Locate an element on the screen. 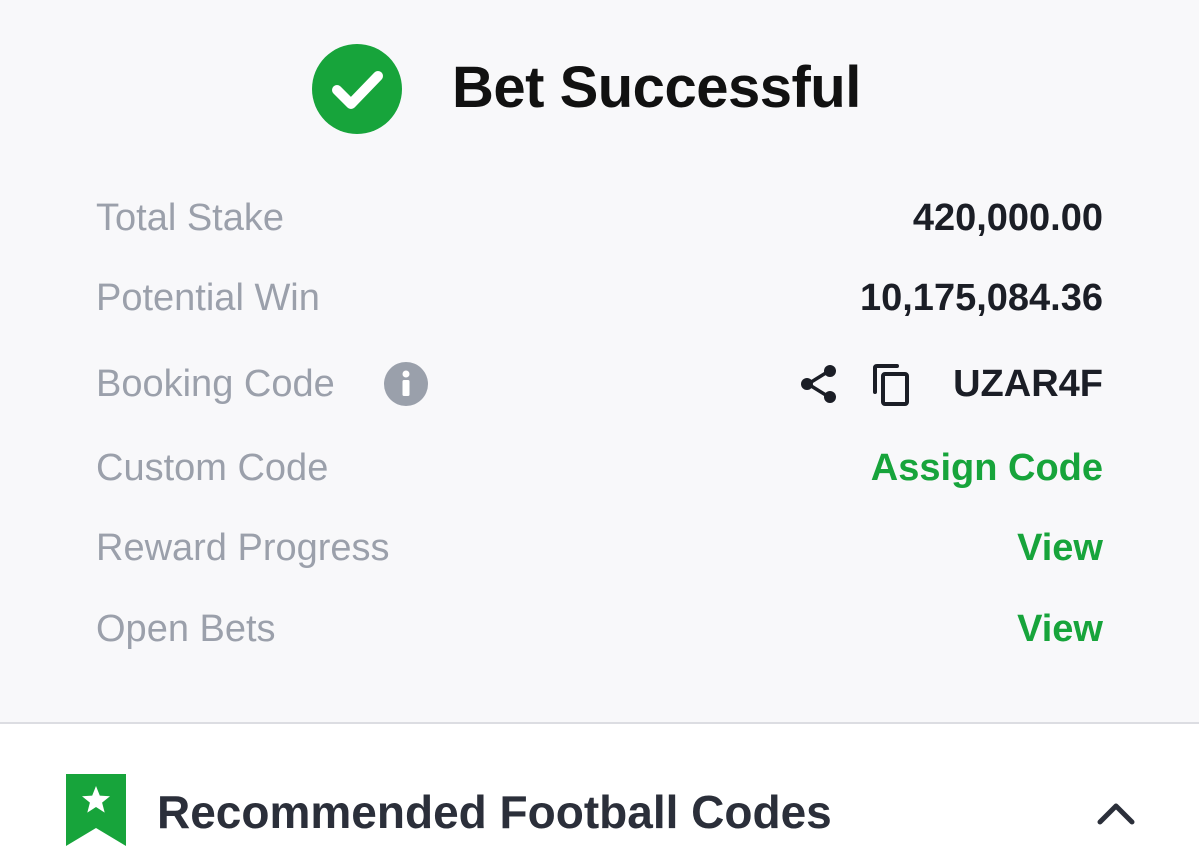 Image resolution: width=1199 pixels, height=867 pixels. potential-win-row: Potential Win 10,175,084.36 is located at coordinates (599, 298).